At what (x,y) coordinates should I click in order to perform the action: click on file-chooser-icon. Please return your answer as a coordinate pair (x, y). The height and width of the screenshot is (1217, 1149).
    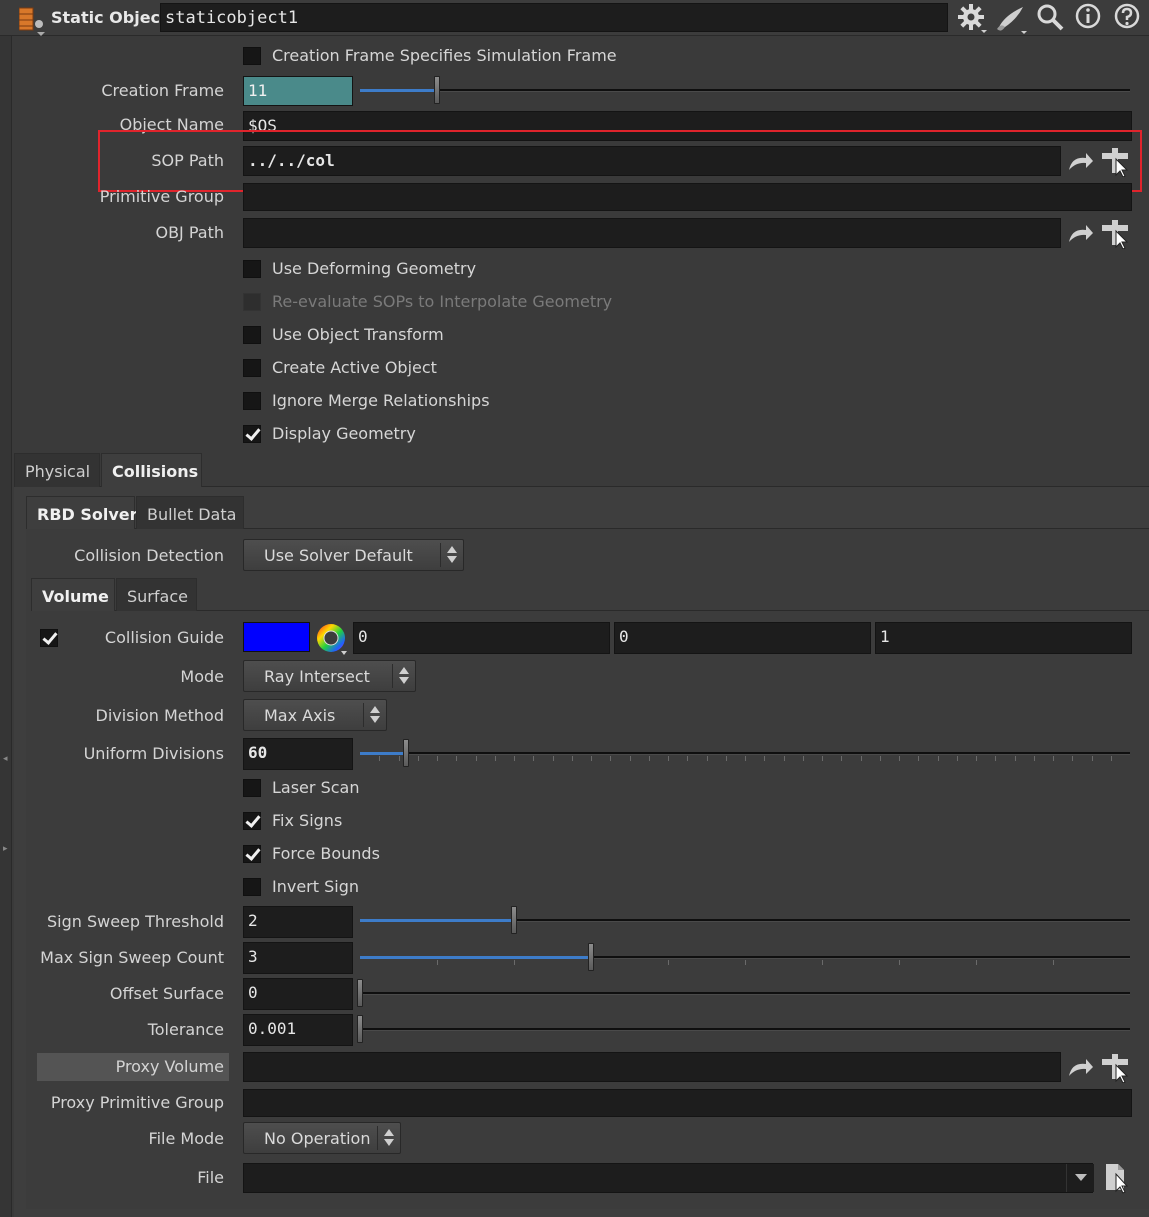
    Looking at the image, I should click on (1119, 1180).